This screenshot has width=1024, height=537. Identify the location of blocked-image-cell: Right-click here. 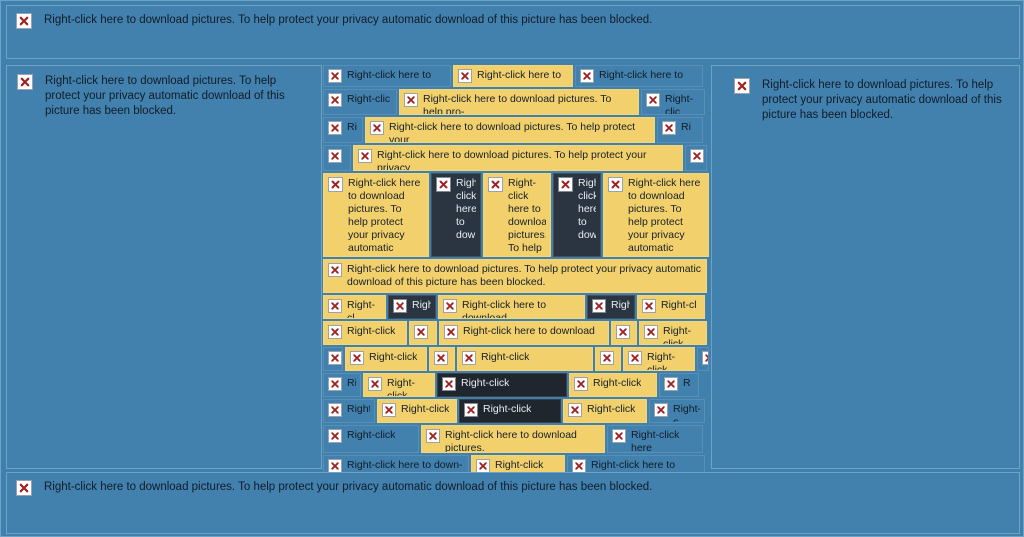
(655, 439).